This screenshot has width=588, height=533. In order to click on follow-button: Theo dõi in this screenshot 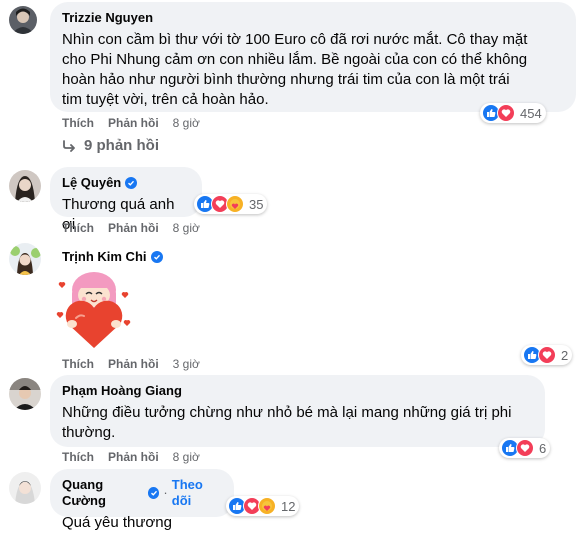, I will do `click(197, 493)`.